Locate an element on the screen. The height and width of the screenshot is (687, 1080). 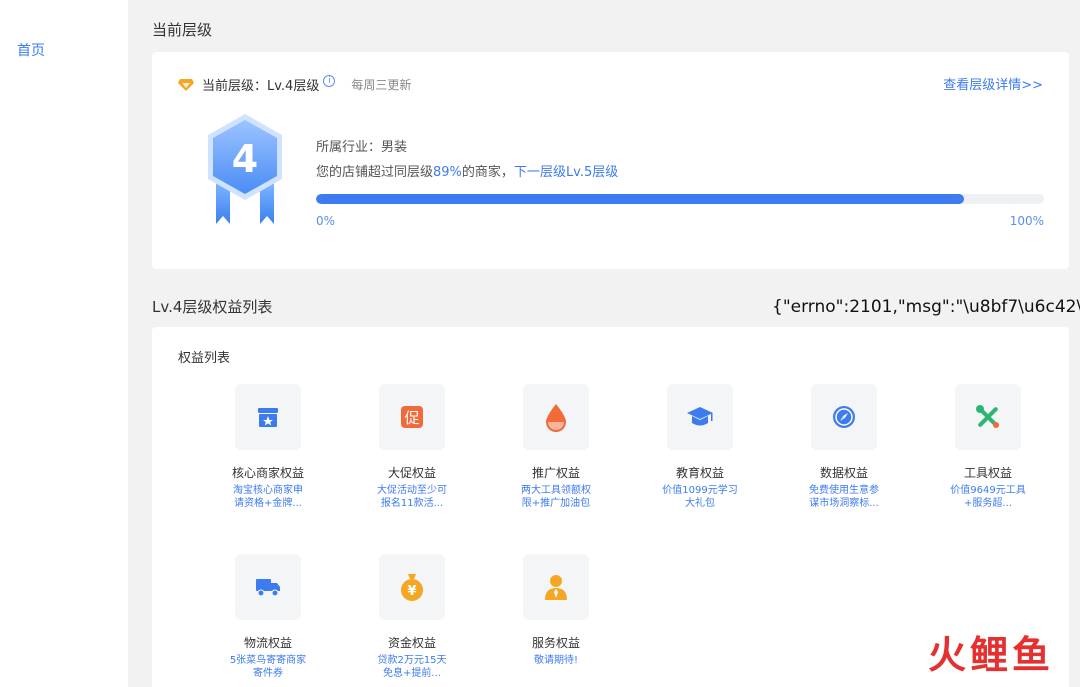
level-progress-bar is located at coordinates (680, 199).